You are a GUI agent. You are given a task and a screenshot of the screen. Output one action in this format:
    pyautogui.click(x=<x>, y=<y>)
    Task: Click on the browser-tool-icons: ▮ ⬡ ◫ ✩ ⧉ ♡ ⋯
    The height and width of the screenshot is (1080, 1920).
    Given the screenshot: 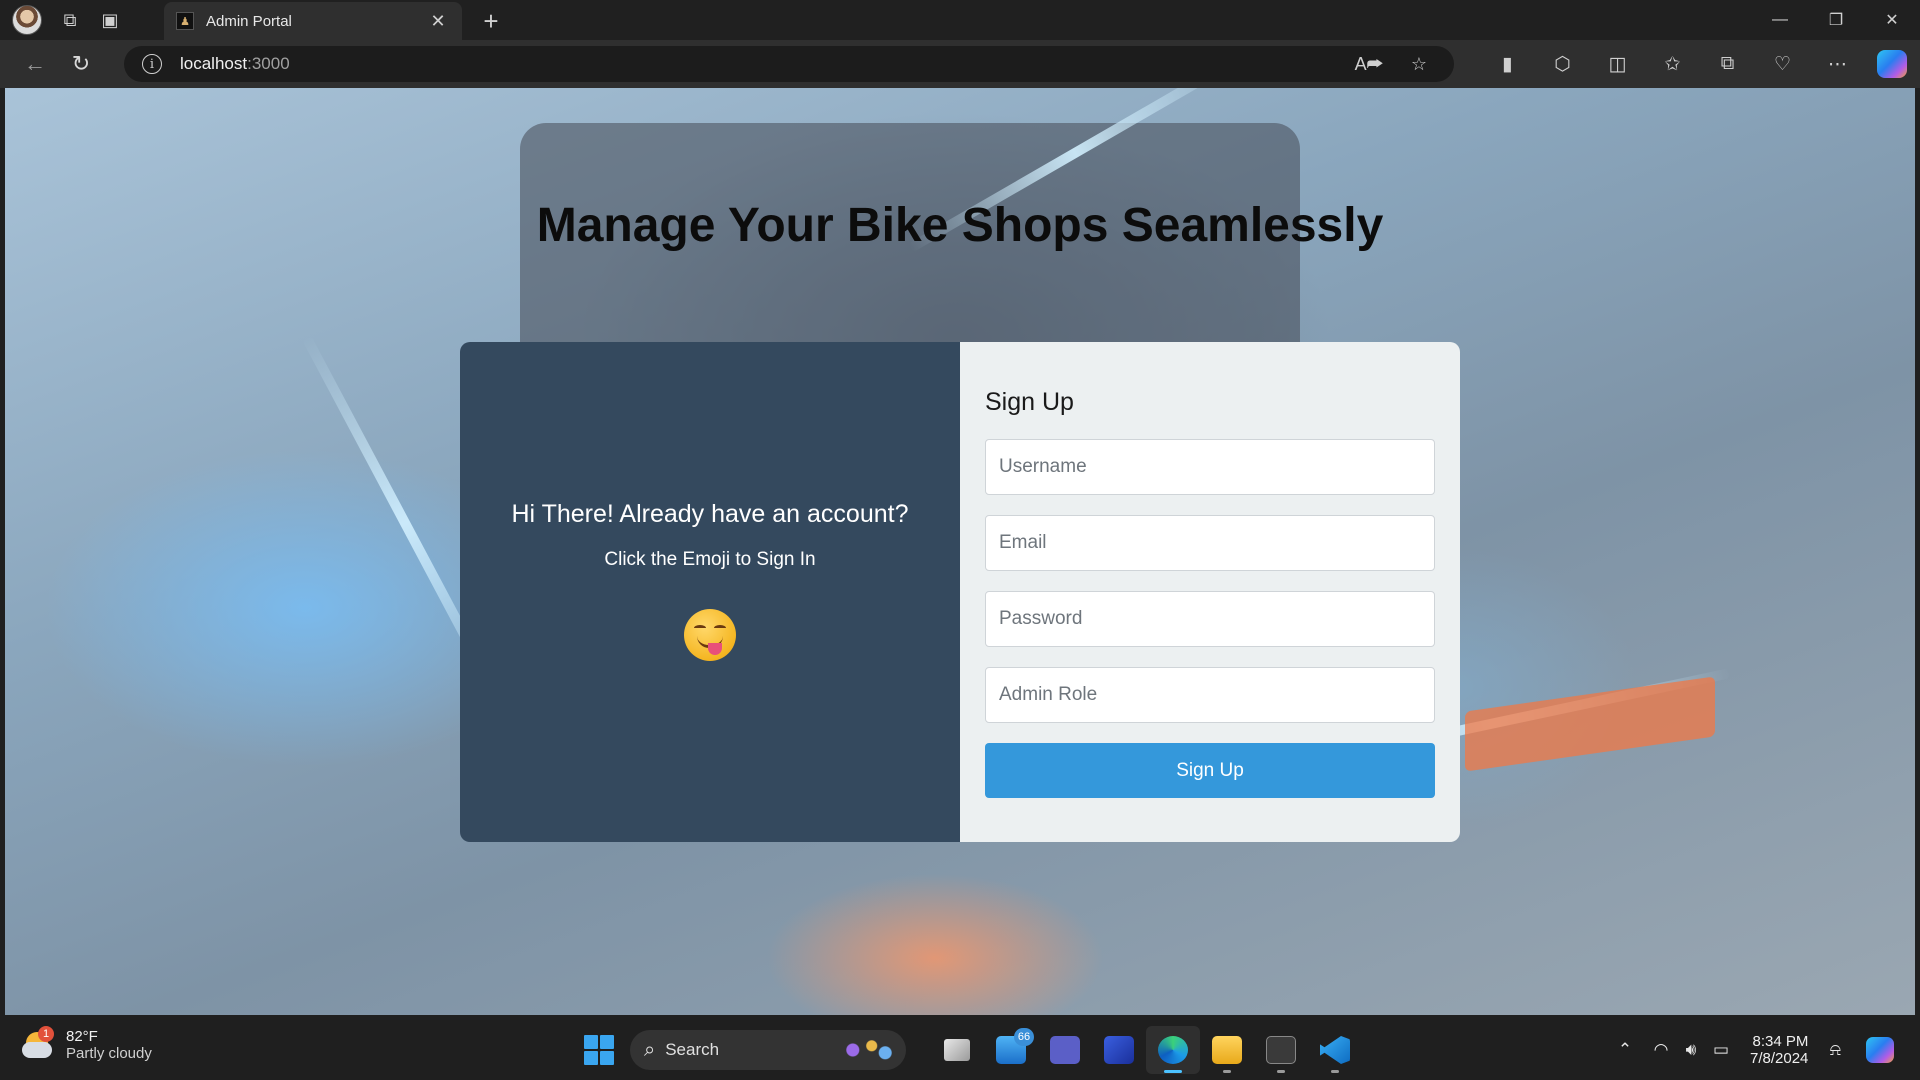 What is the action you would take?
    pyautogui.click(x=1693, y=64)
    